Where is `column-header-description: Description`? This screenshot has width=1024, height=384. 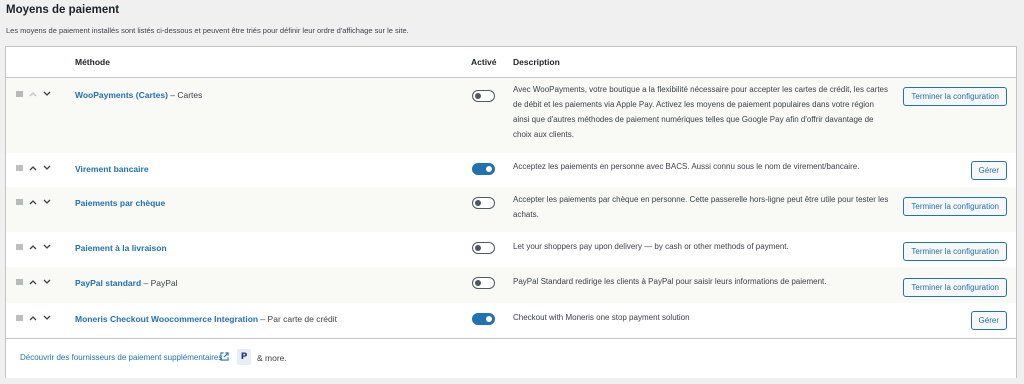
column-header-description: Description is located at coordinates (536, 62).